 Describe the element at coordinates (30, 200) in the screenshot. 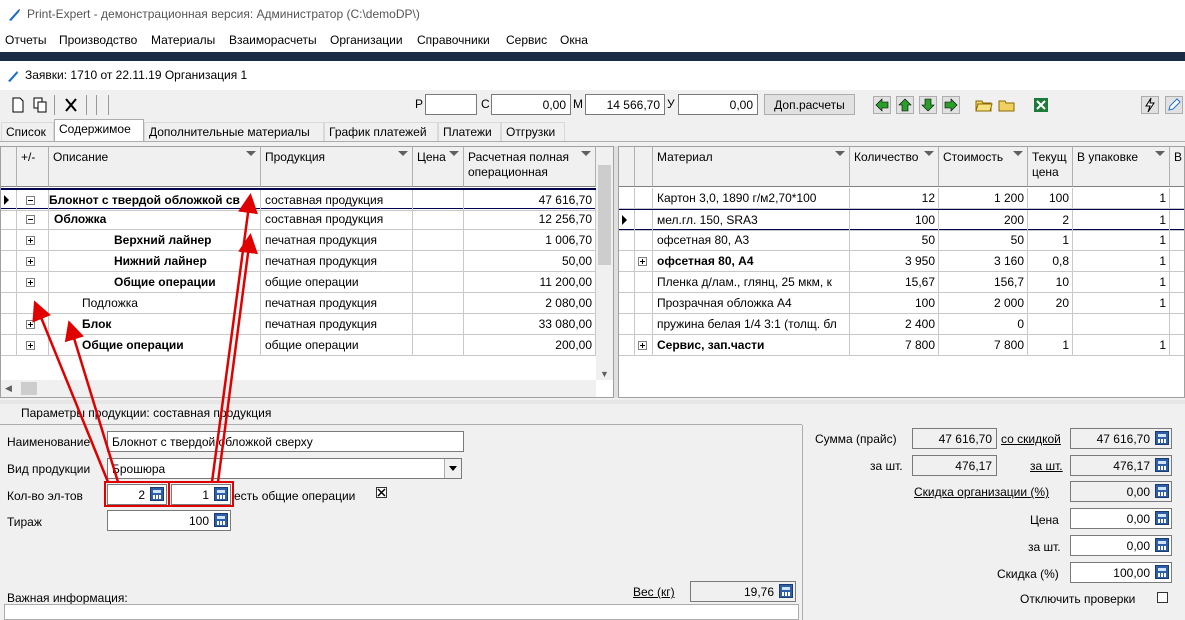

I see `collapse-icon` at that location.